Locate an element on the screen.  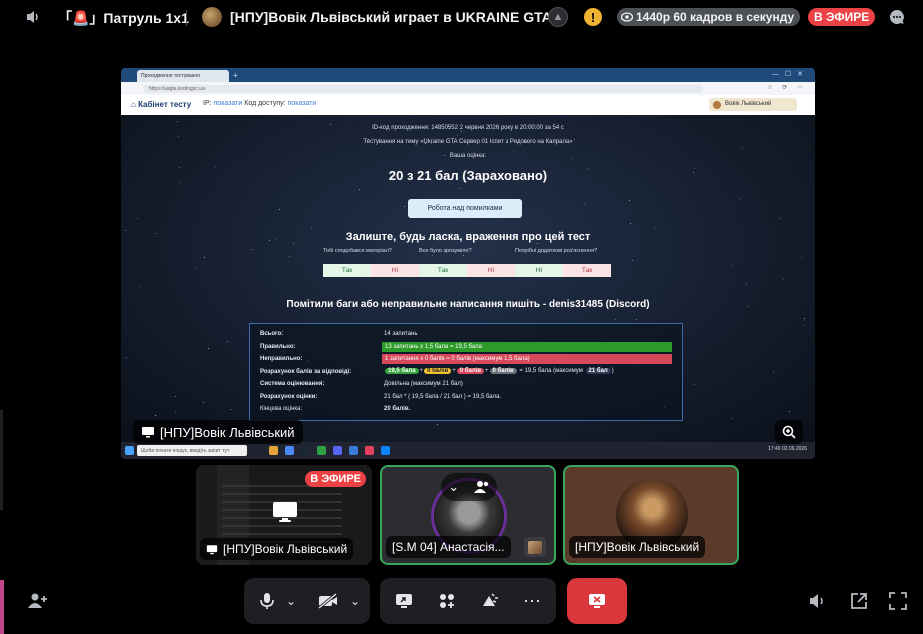
streamer-avatar is located at coordinates (212, 17).